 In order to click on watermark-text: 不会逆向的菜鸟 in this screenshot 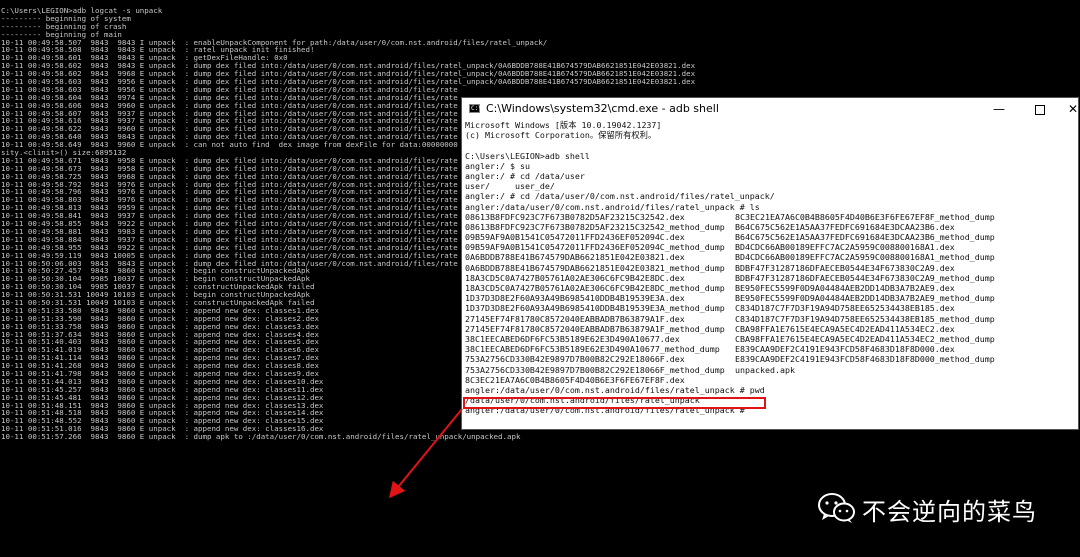, I will do `click(949, 512)`.